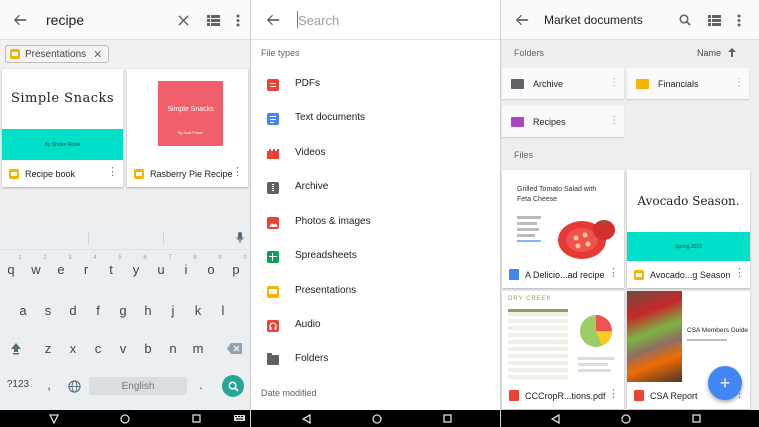 The width and height of the screenshot is (759, 427). What do you see at coordinates (201, 384) in the screenshot?
I see `key-period: .` at bounding box center [201, 384].